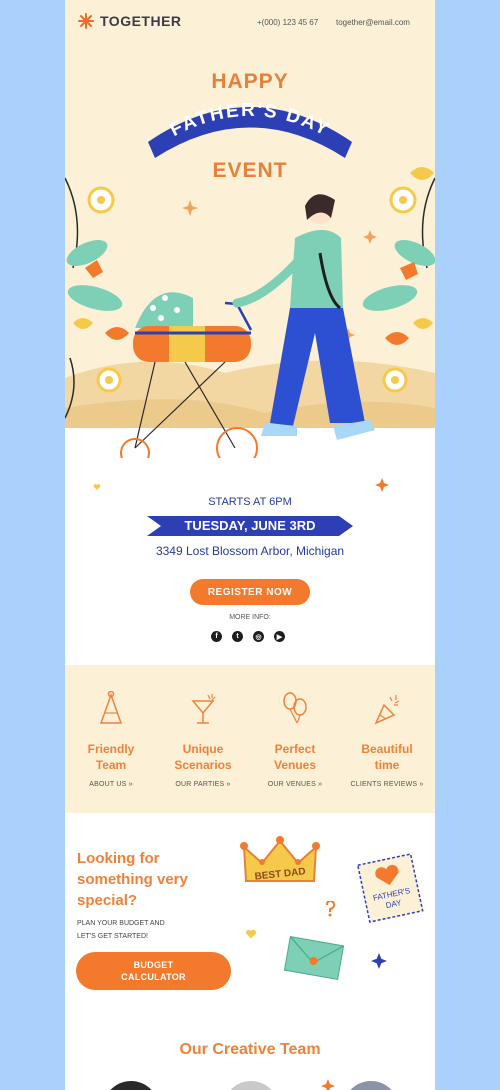  Describe the element at coordinates (373, 22) in the screenshot. I see `email-link: together@email.com` at that location.